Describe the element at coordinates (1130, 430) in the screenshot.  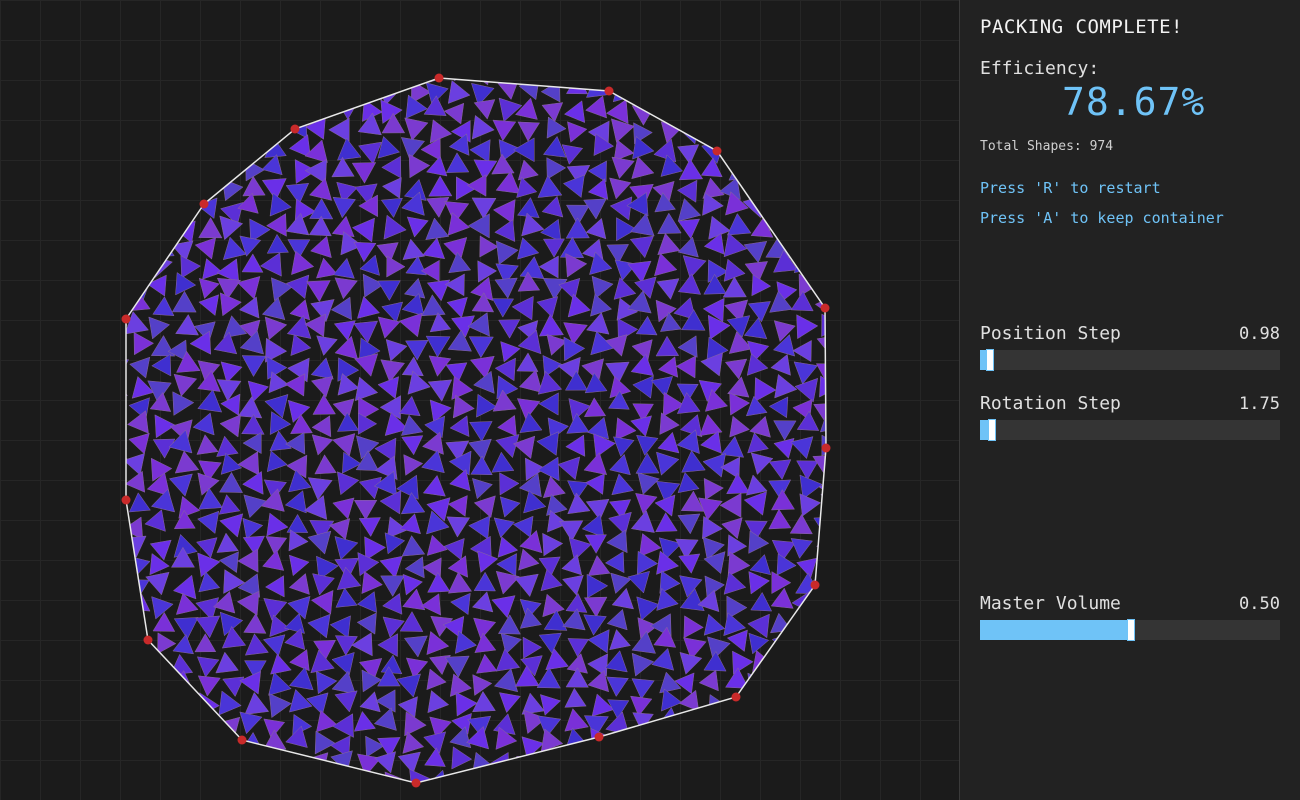
I see `rotation-step-slider` at that location.